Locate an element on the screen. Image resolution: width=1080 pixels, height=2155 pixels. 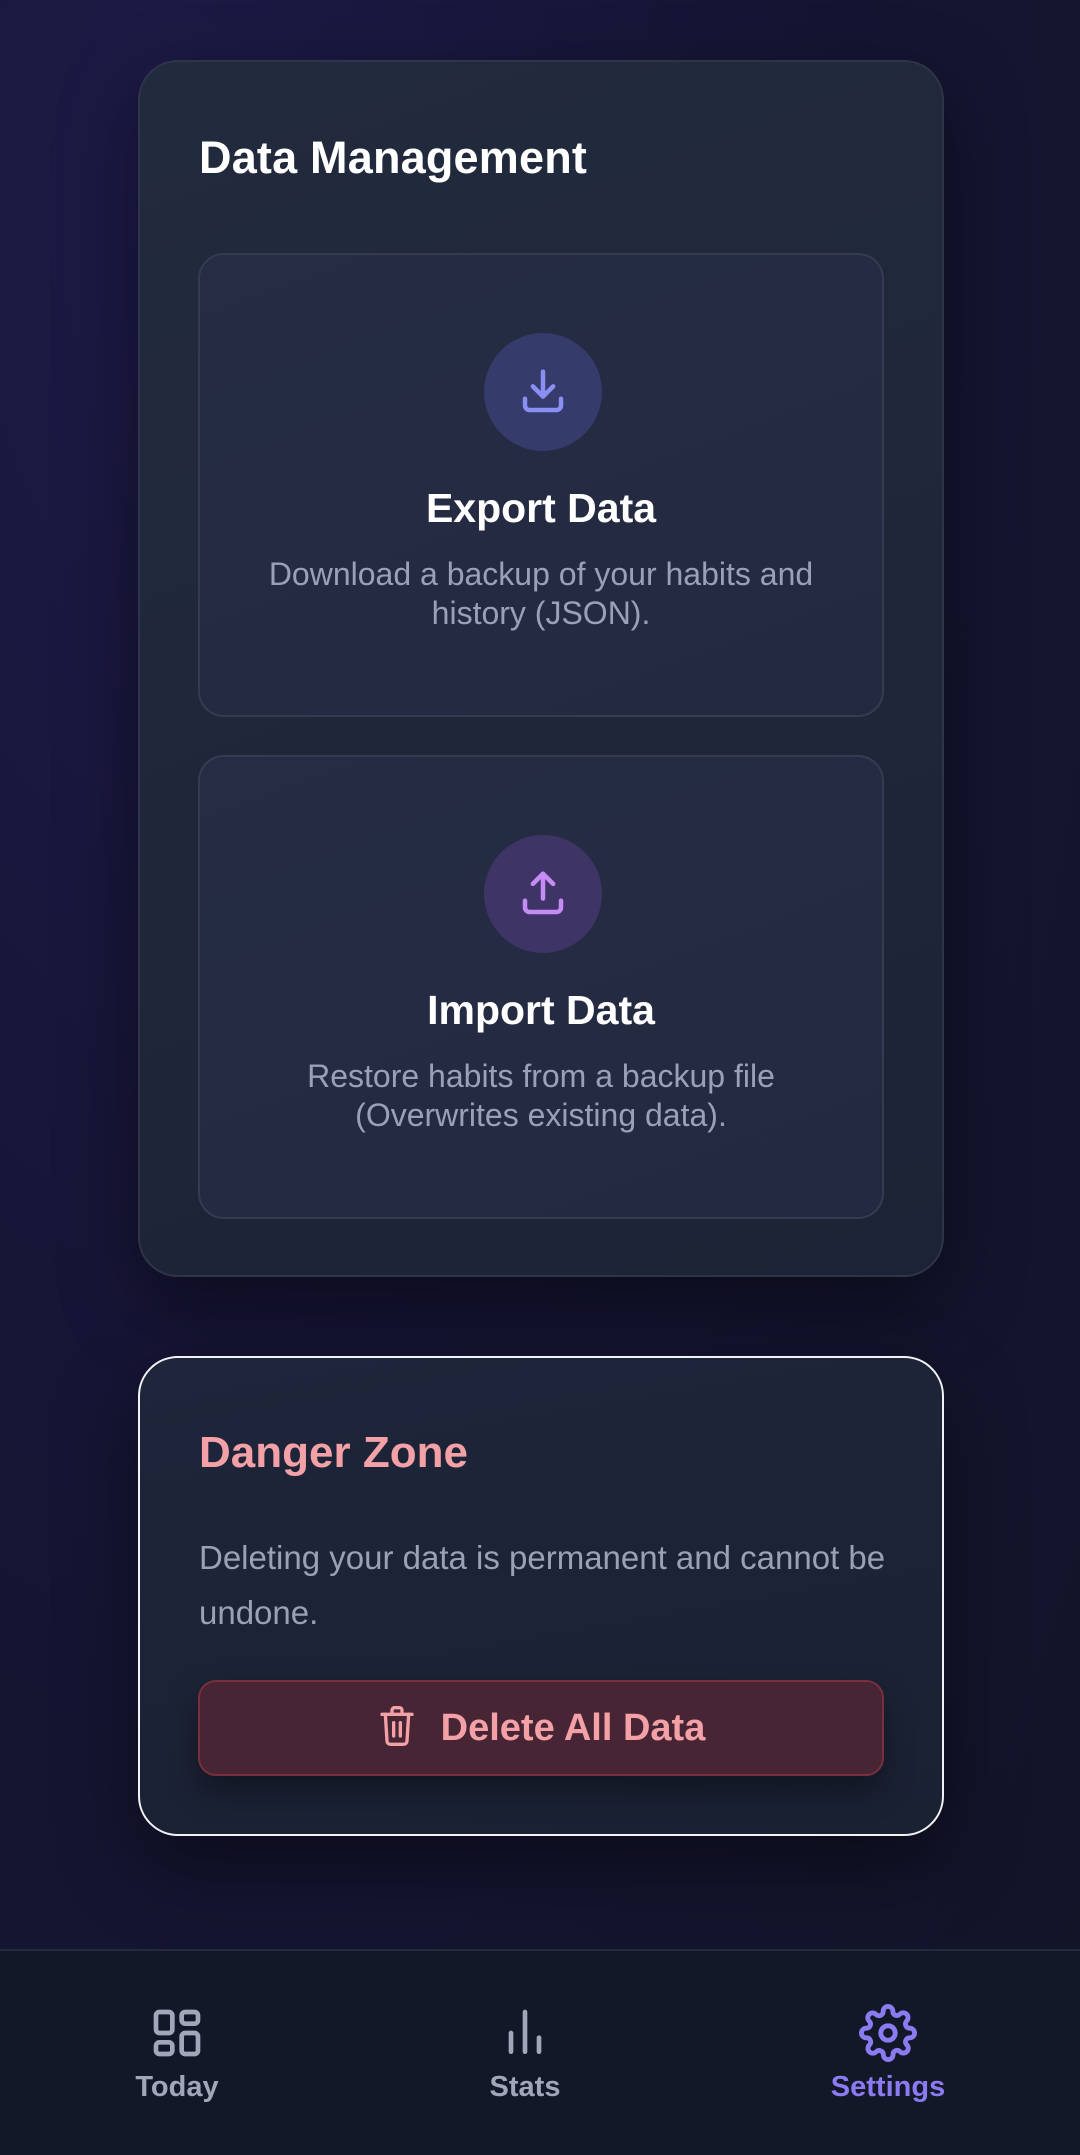
nav-item-today: Today is located at coordinates (177, 2053).